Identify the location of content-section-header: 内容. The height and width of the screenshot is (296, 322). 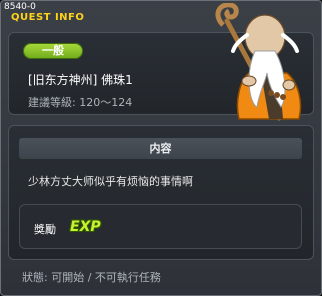
(160, 148).